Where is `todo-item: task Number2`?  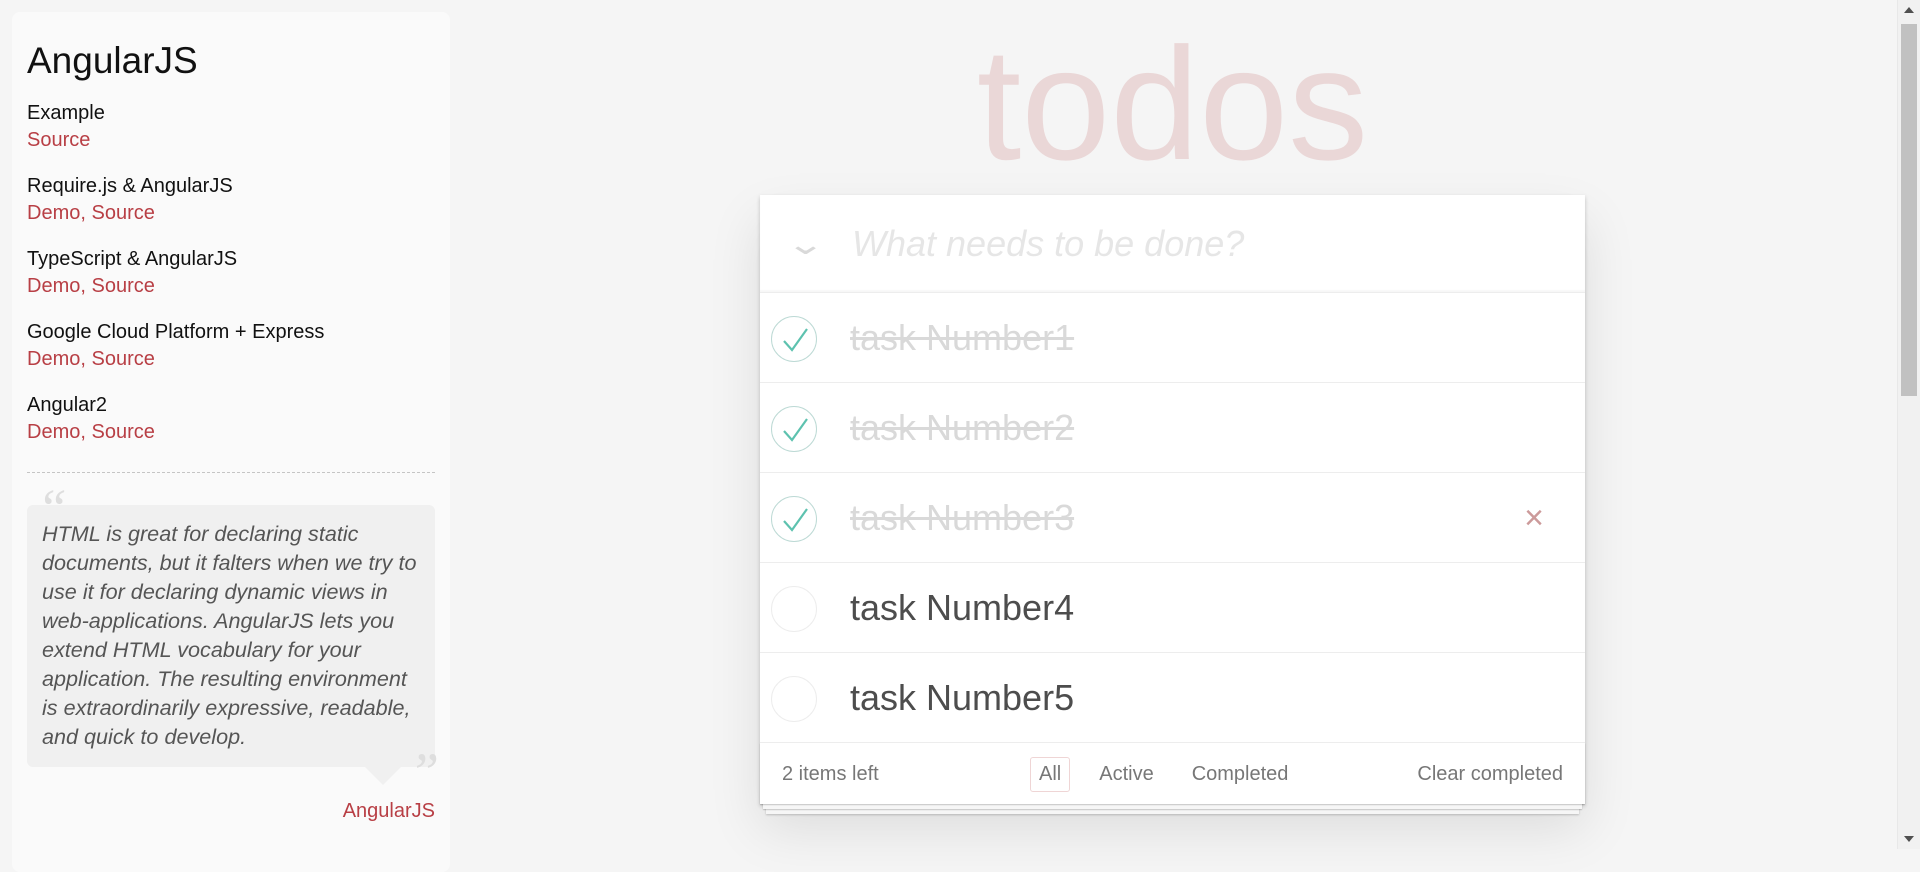
todo-item: task Number2 is located at coordinates (1172, 428).